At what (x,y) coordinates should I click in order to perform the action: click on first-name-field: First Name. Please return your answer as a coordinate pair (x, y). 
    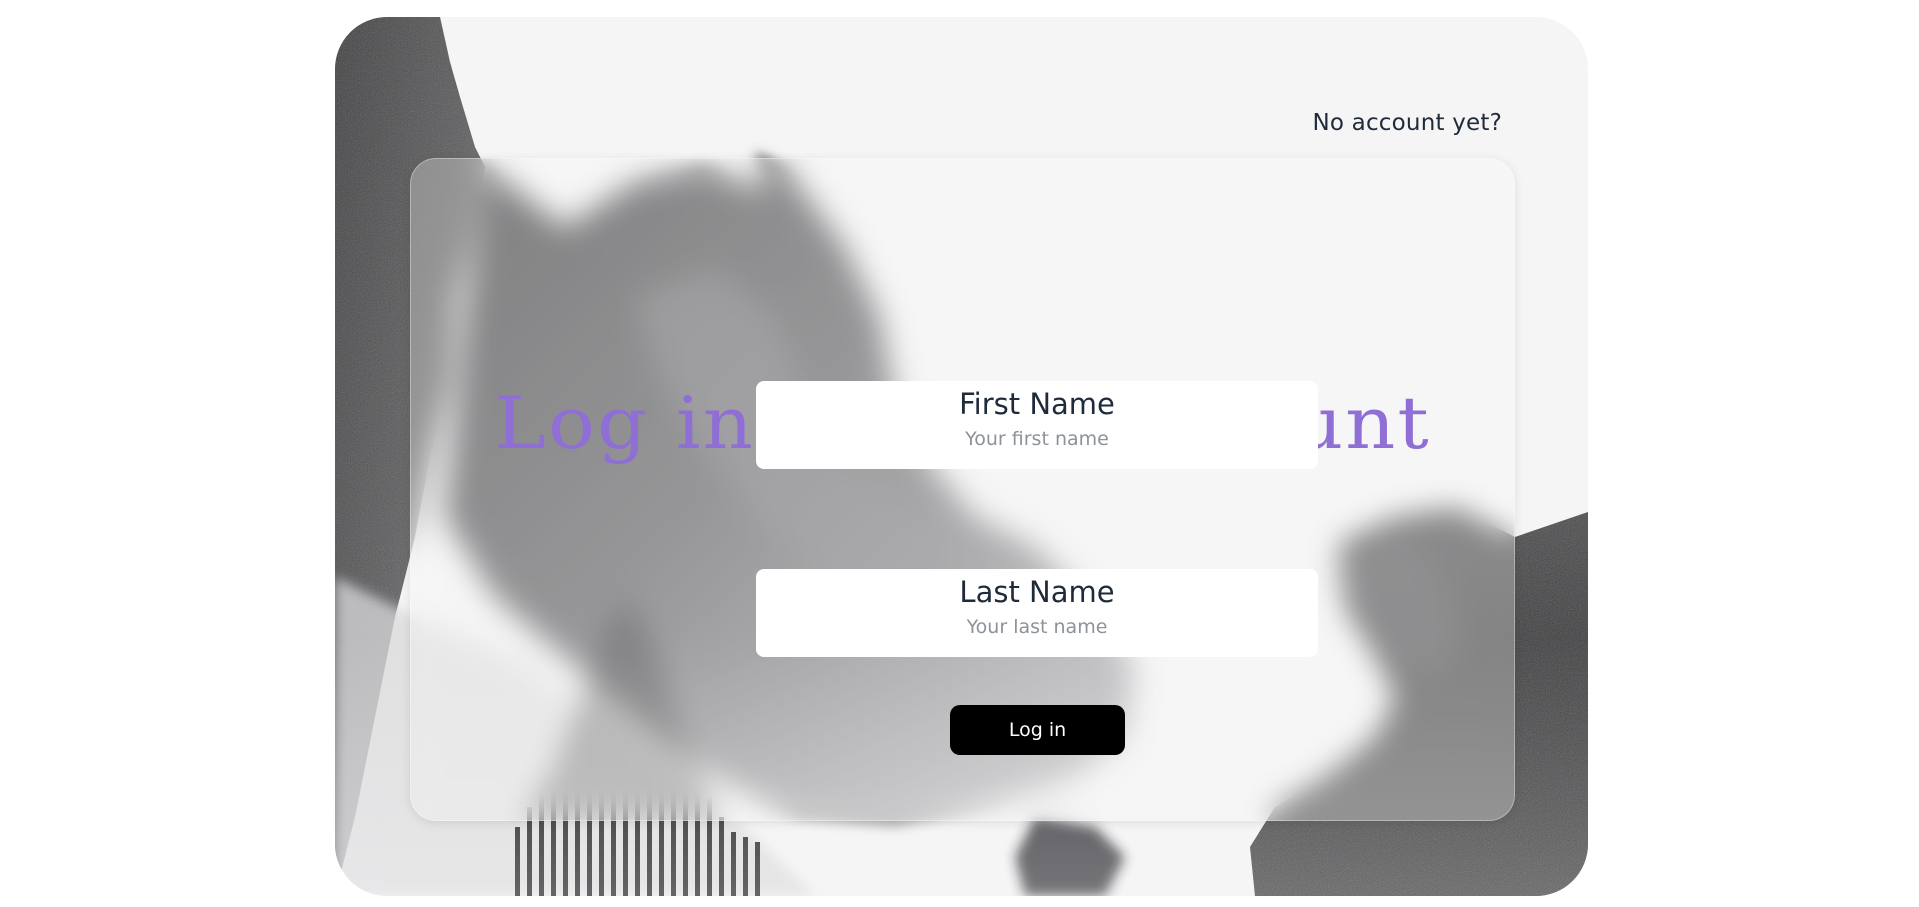
    Looking at the image, I should click on (1037, 425).